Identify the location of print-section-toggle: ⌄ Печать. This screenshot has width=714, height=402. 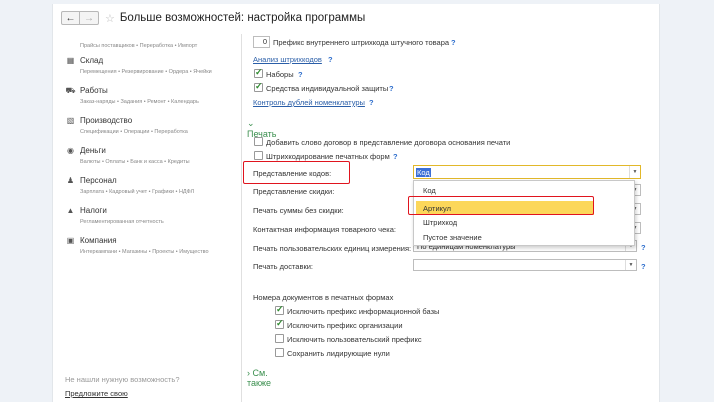
(261, 128).